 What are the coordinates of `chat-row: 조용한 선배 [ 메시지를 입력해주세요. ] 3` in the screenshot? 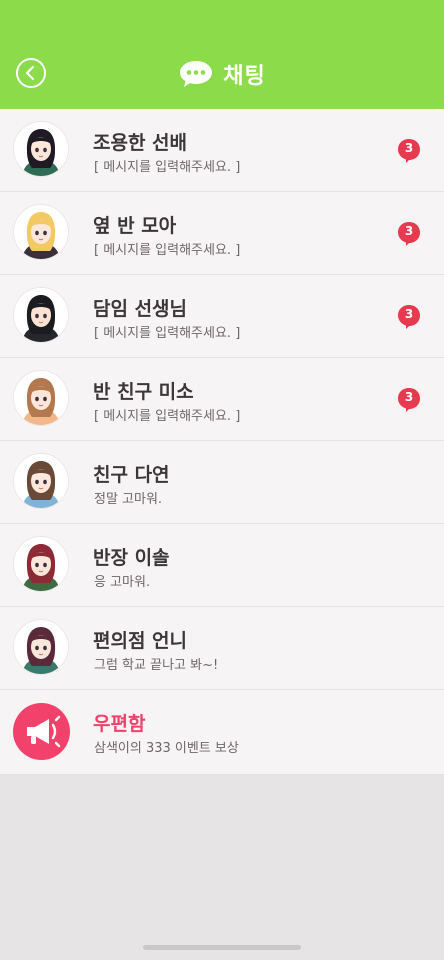 It's located at (222, 150).